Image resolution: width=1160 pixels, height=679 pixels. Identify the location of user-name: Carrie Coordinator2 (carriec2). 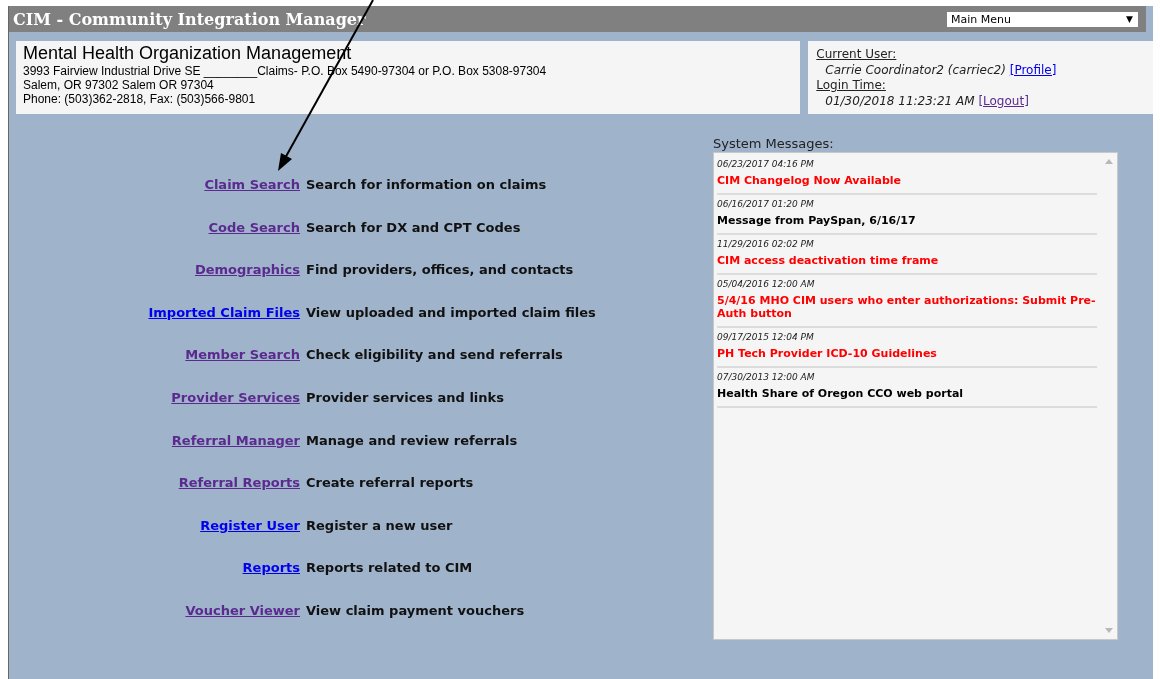
(915, 69).